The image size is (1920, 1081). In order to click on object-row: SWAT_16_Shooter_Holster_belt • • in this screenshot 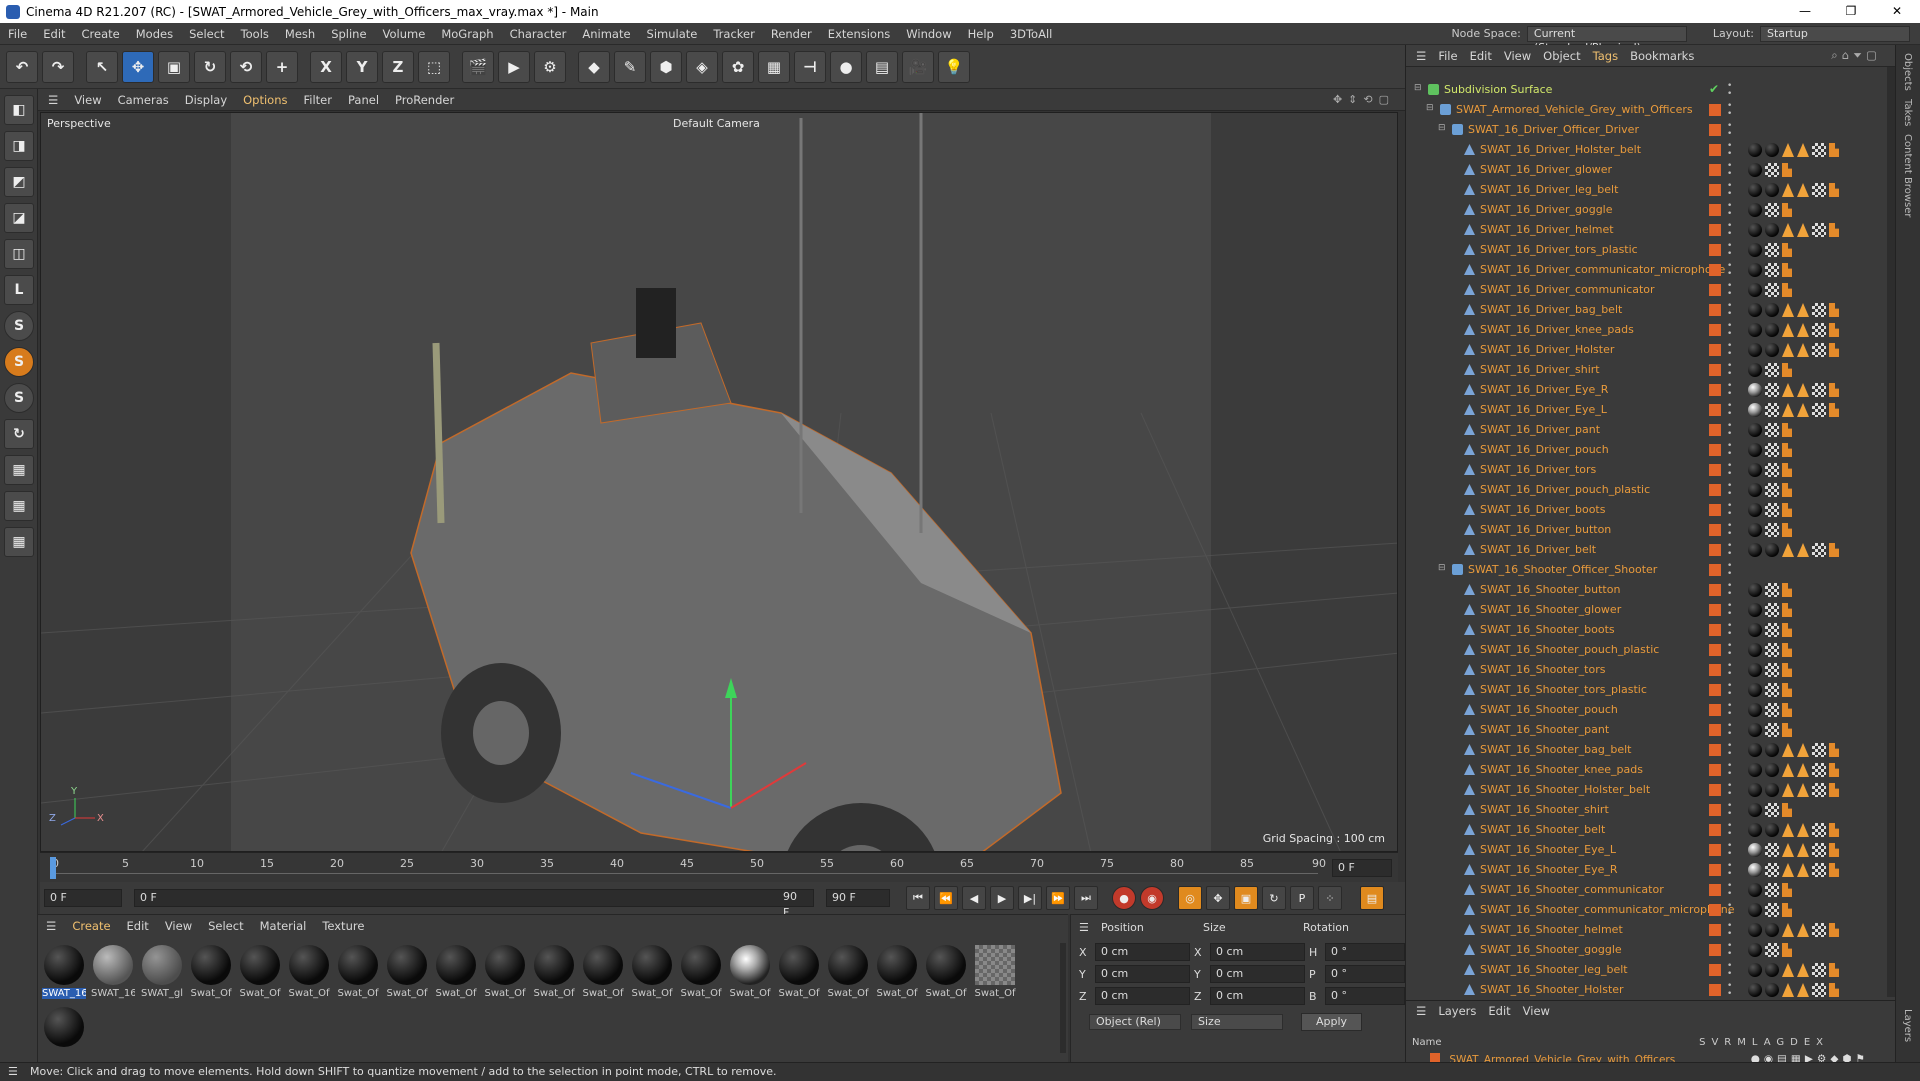, I will do `click(1651, 790)`.